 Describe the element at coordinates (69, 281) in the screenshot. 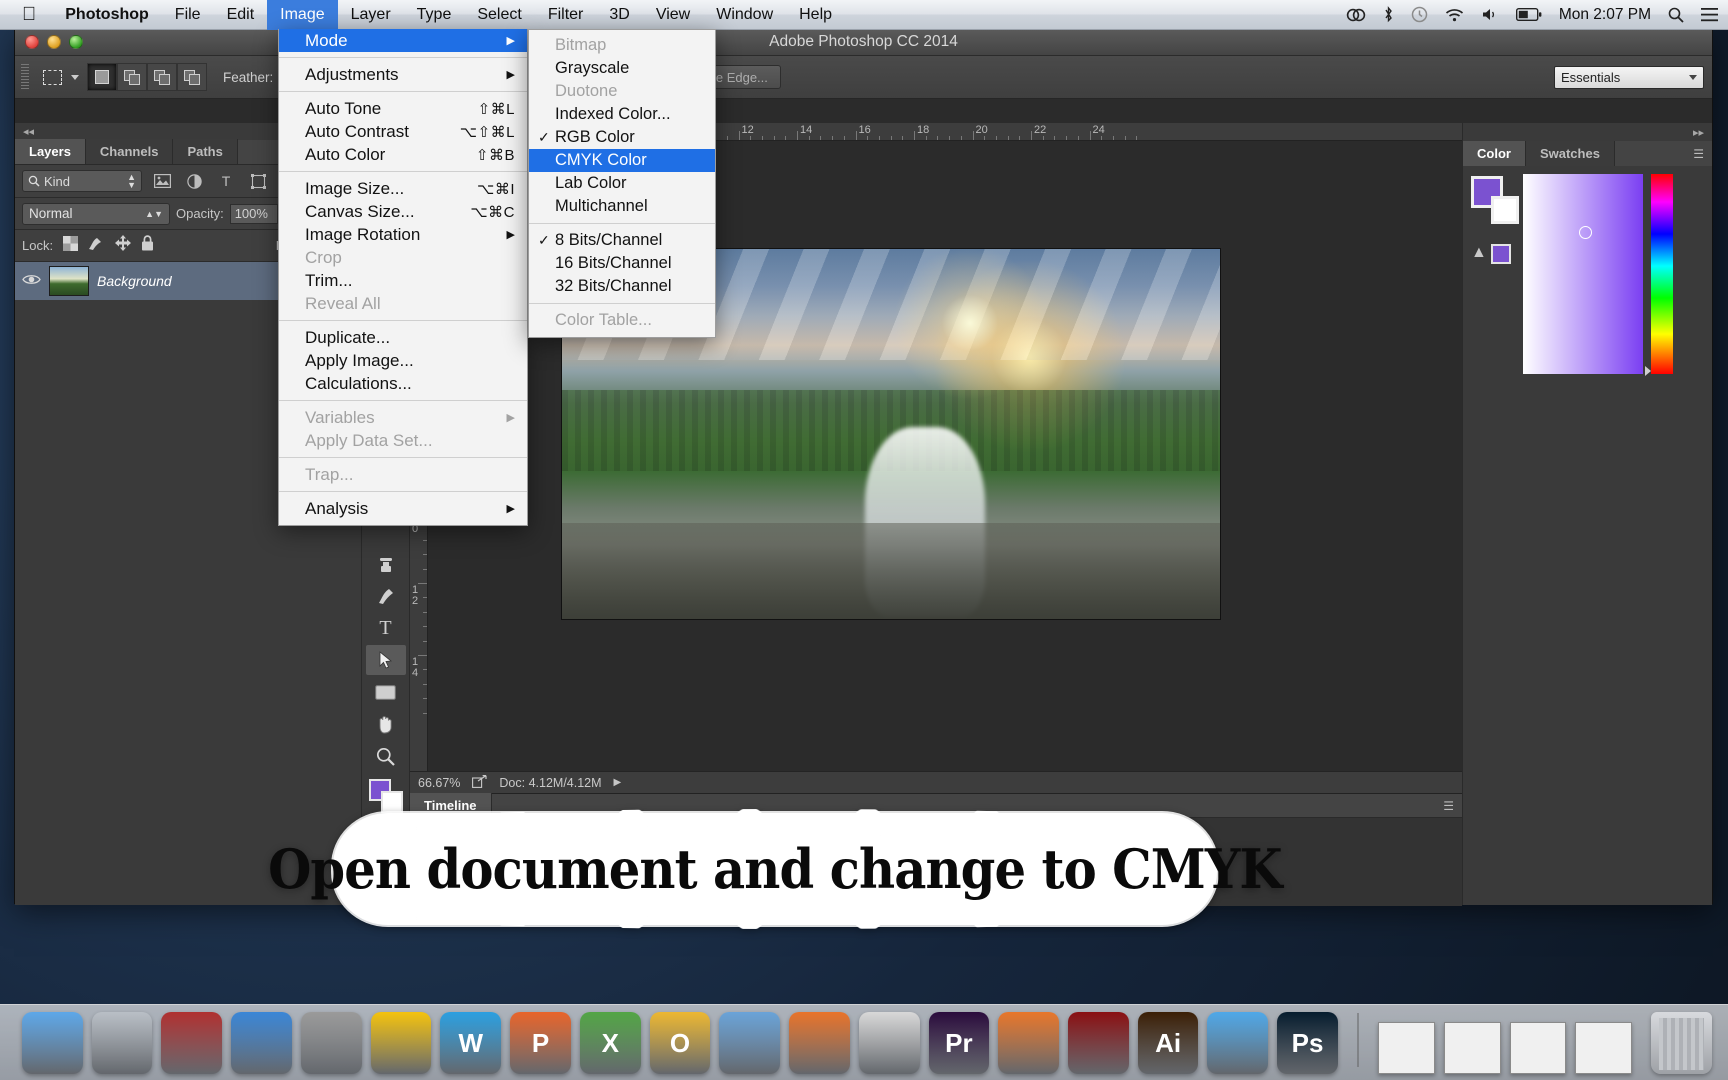

I see `layer-thumbnail` at that location.